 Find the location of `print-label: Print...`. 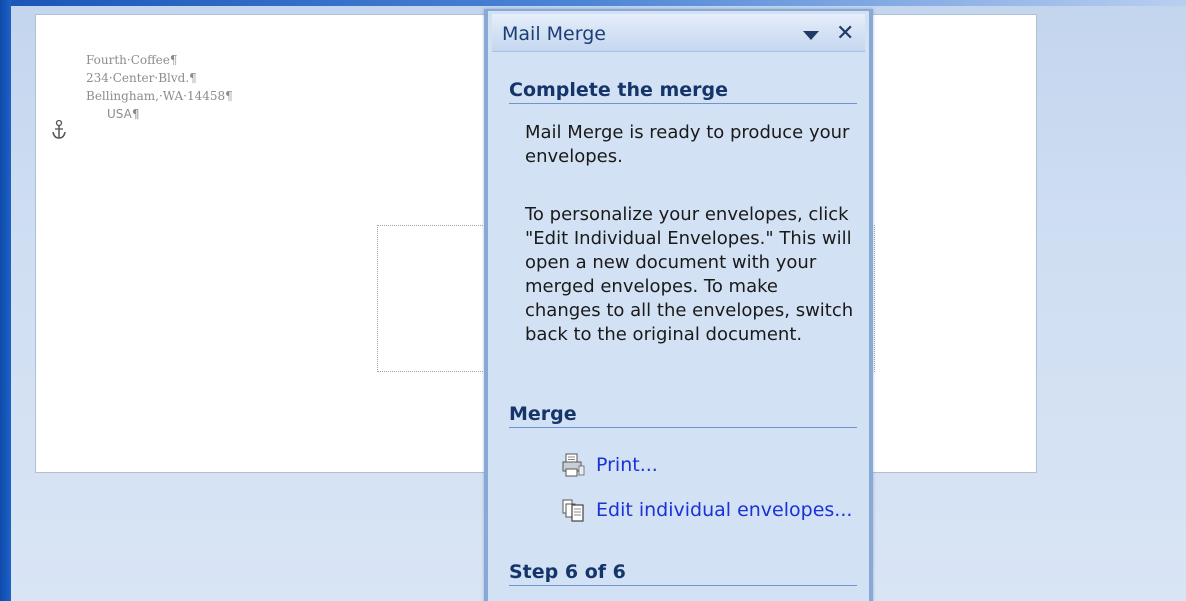

print-label: Print... is located at coordinates (627, 465).